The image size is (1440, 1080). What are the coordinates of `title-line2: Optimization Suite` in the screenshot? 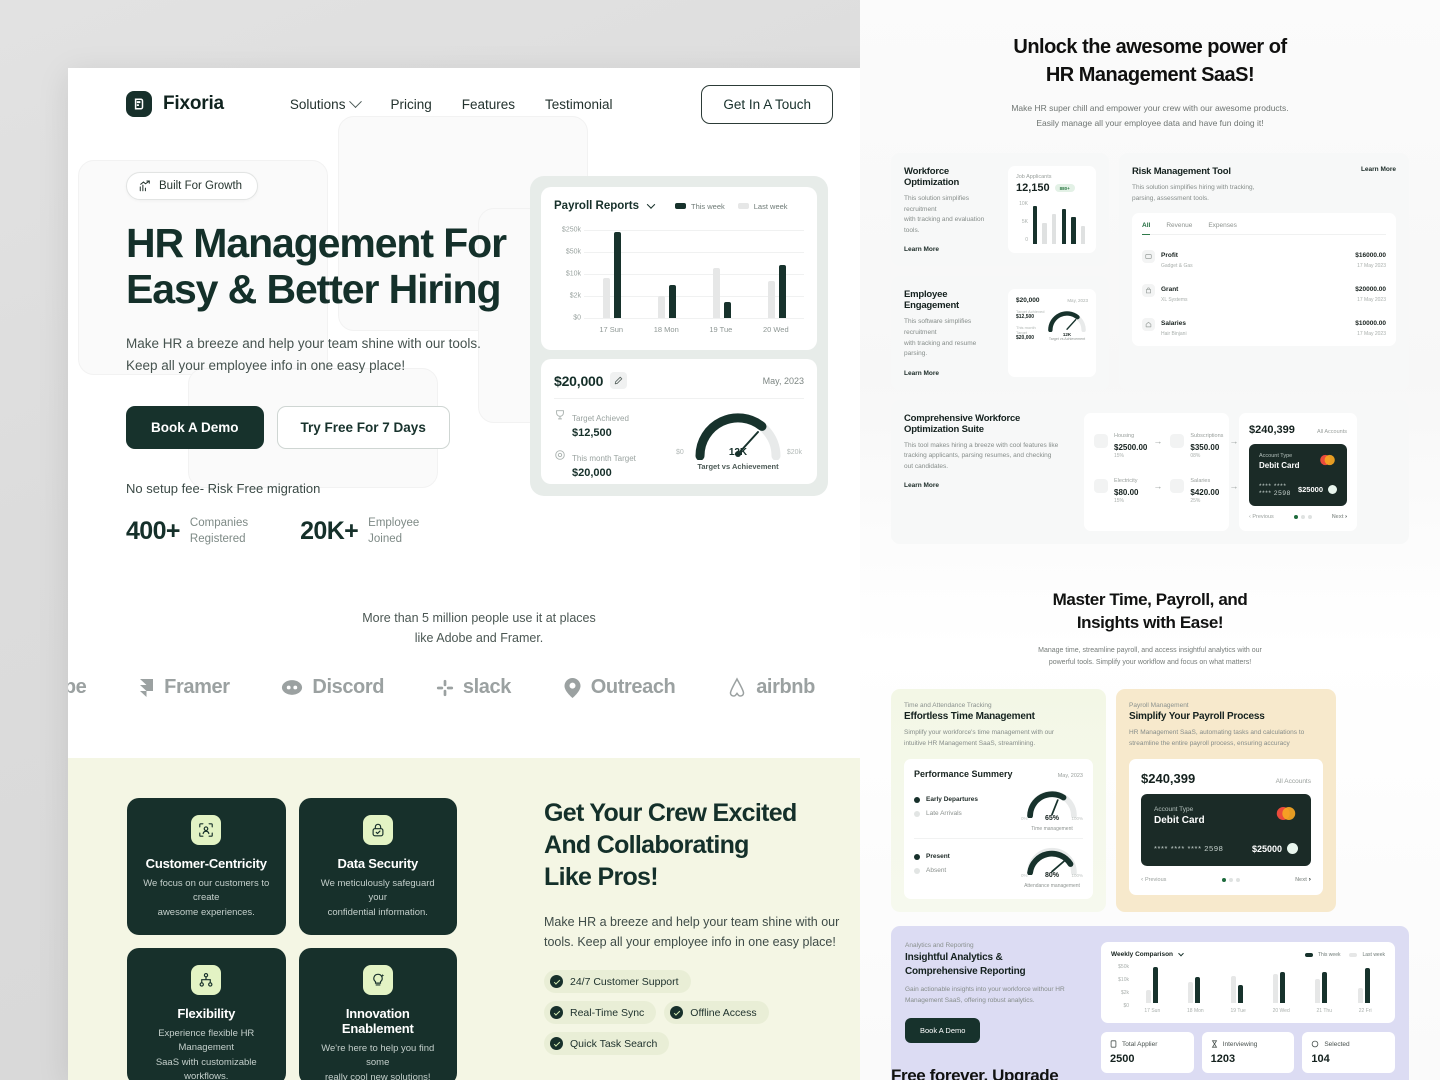 It's located at (944, 429).